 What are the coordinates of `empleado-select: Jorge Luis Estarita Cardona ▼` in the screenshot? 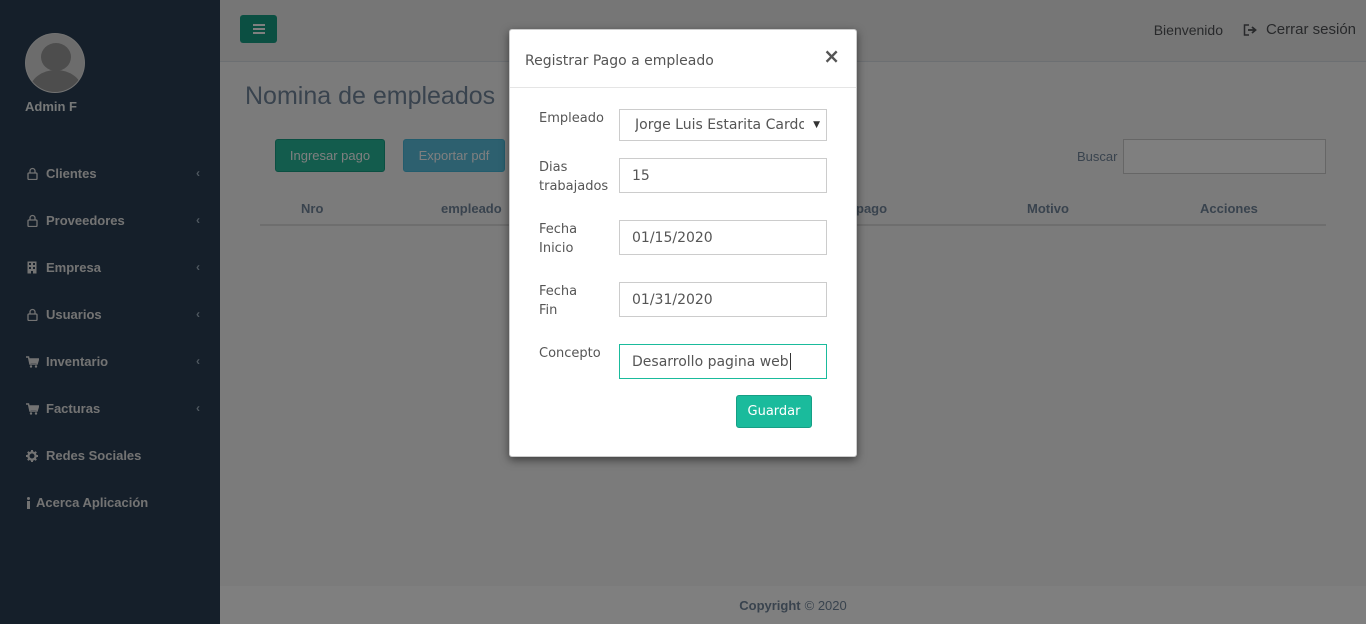 It's located at (723, 125).